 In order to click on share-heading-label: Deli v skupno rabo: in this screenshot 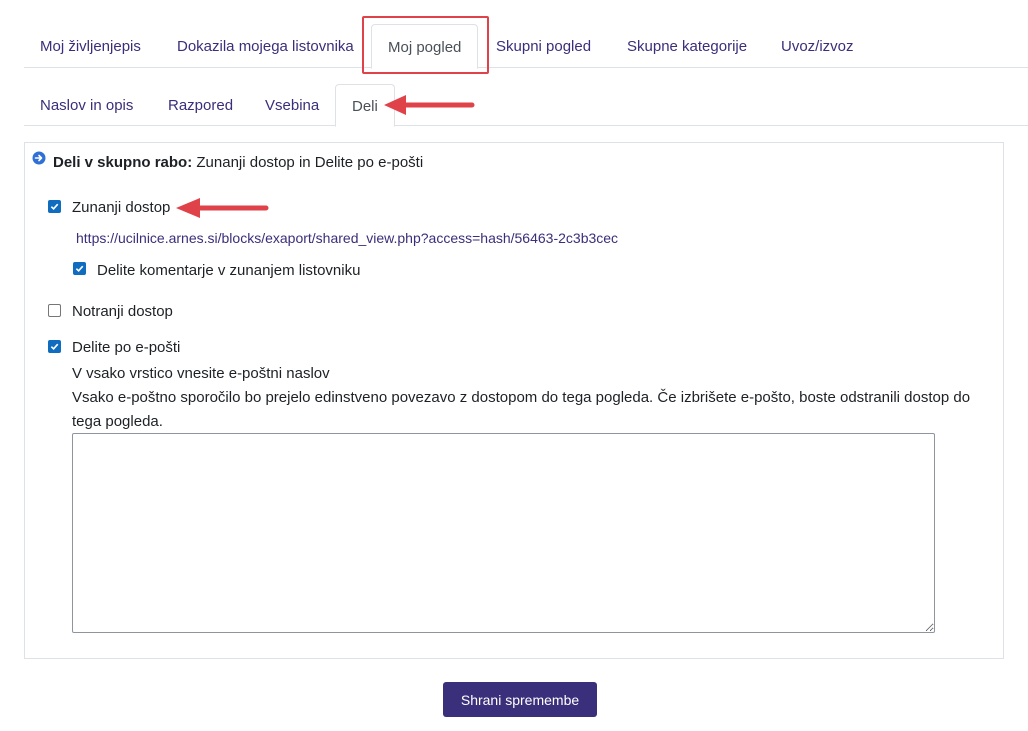, I will do `click(123, 162)`.